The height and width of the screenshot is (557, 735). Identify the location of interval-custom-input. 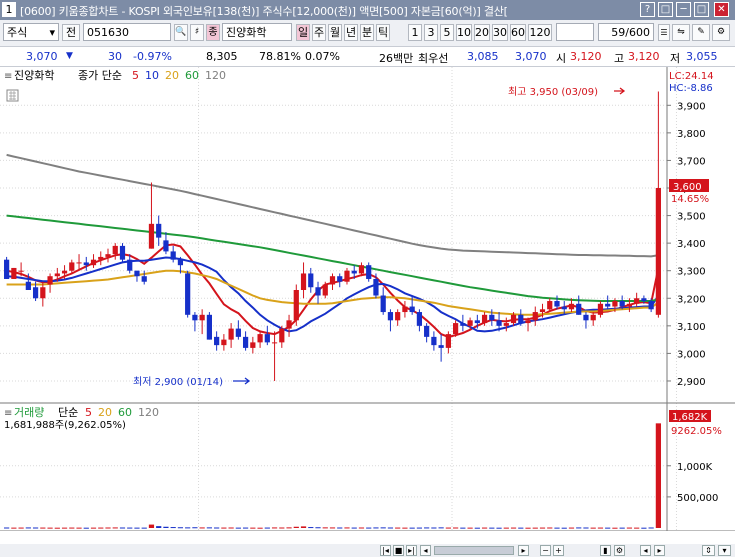
(575, 32).